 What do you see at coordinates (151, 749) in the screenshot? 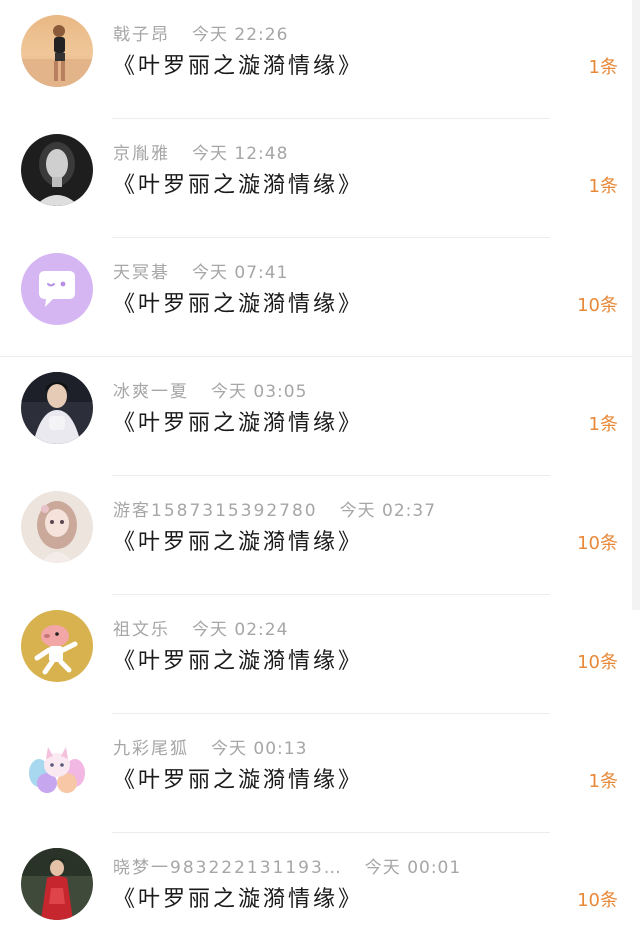
I see `user-name: 九彩尾狐` at bounding box center [151, 749].